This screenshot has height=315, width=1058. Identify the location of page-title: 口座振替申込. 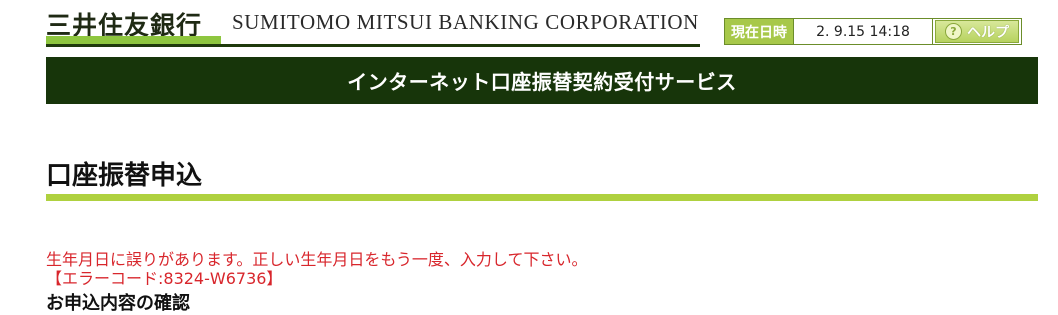
(124, 176).